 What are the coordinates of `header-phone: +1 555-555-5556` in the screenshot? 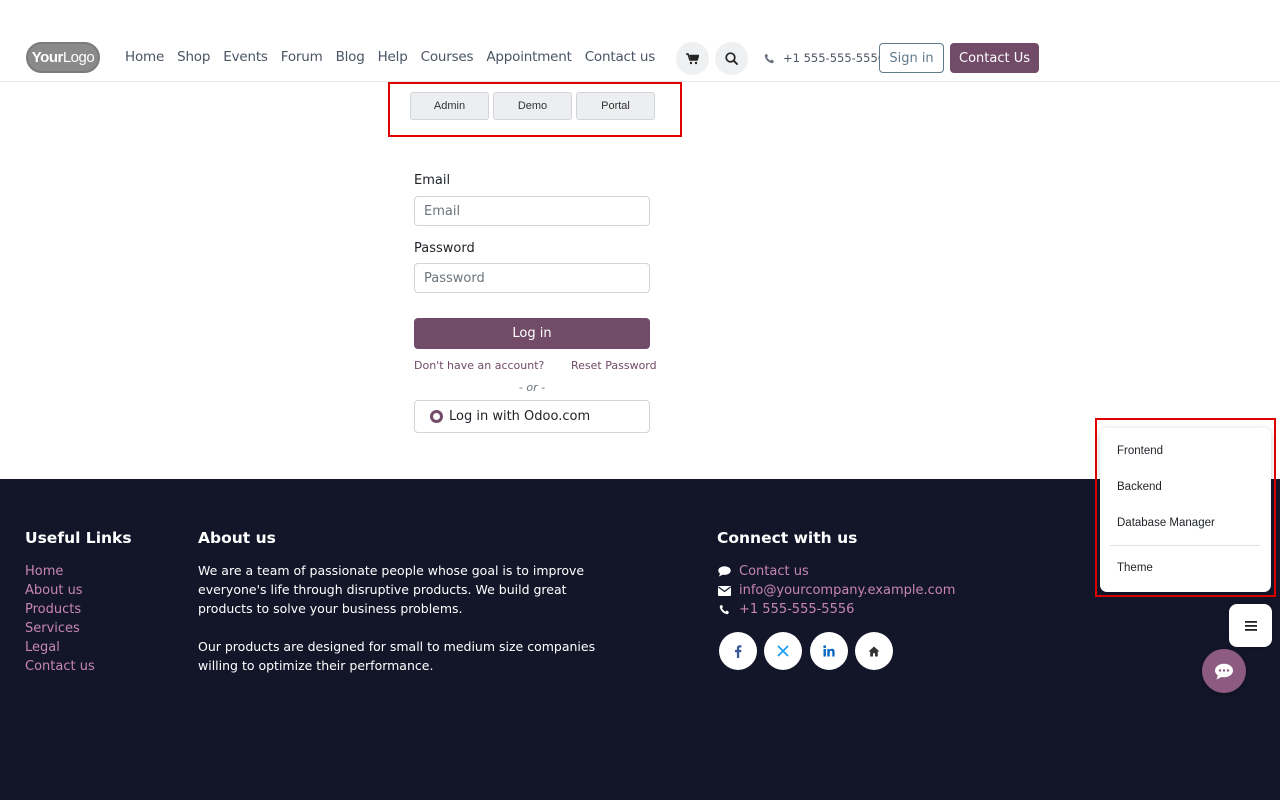 It's located at (824, 58).